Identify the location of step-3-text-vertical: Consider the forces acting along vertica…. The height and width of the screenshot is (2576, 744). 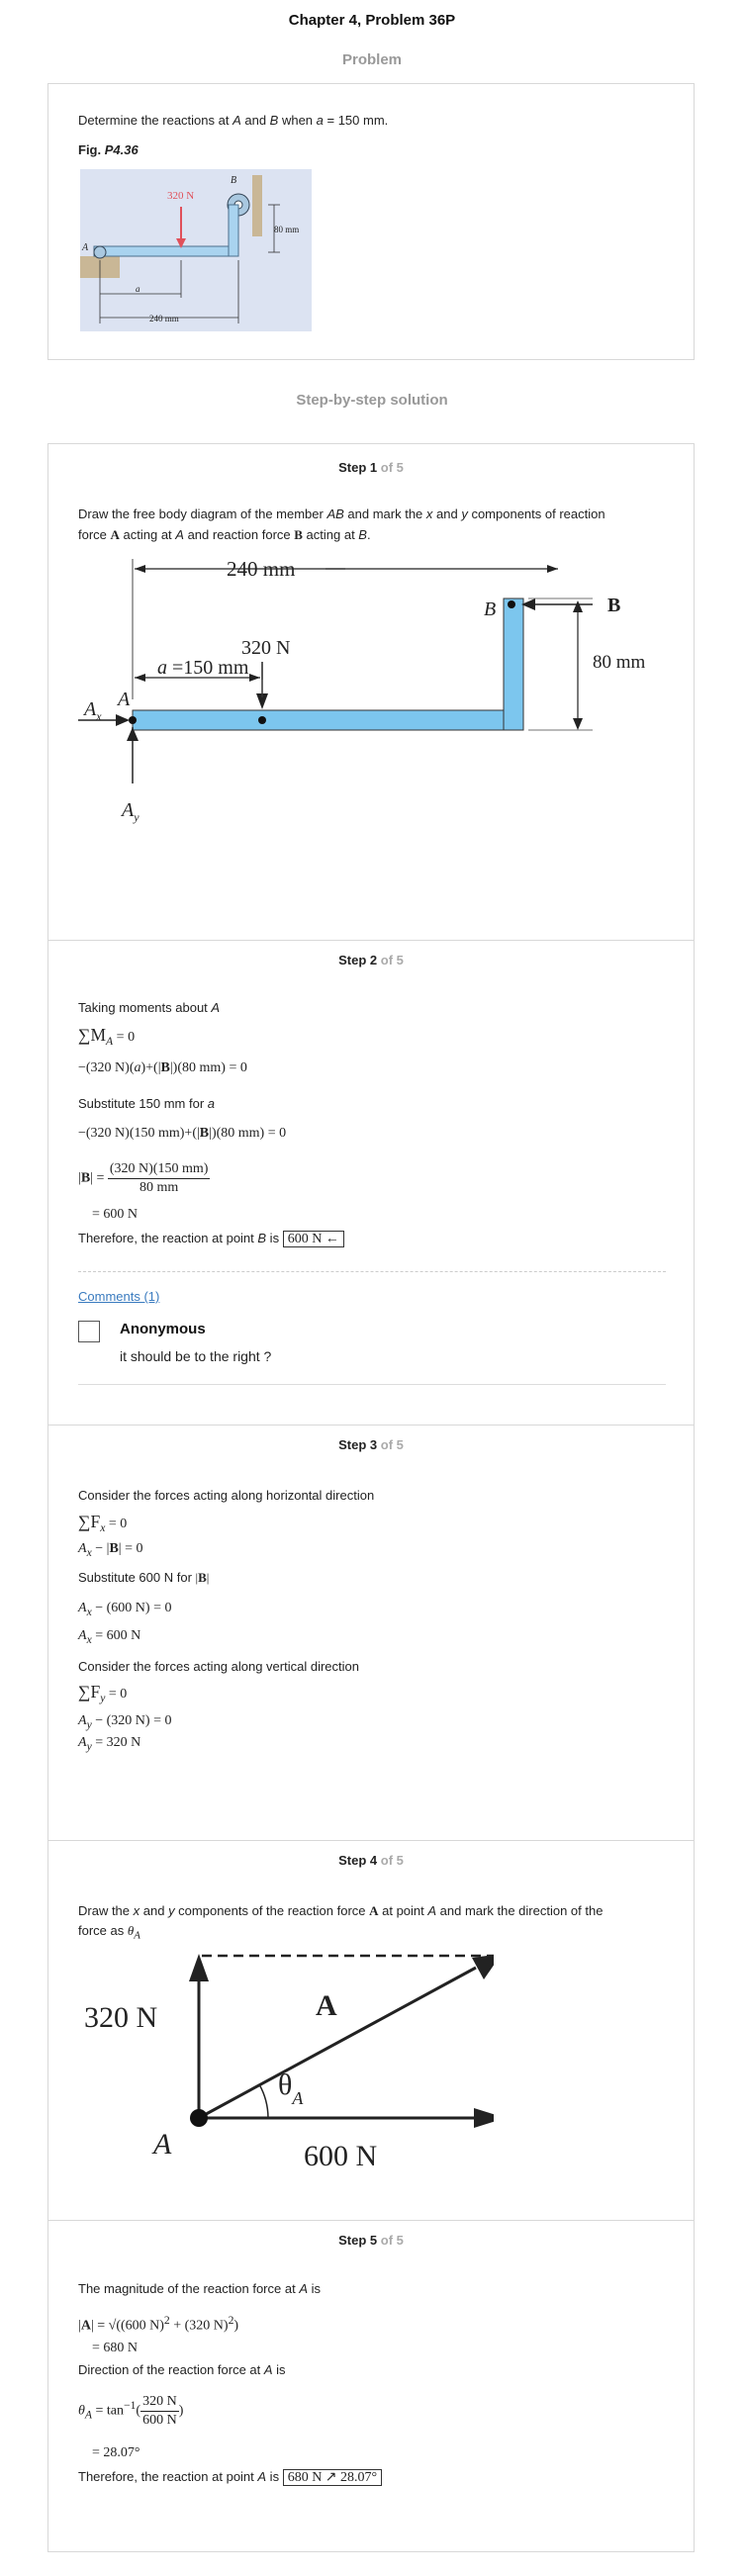
(218, 1667).